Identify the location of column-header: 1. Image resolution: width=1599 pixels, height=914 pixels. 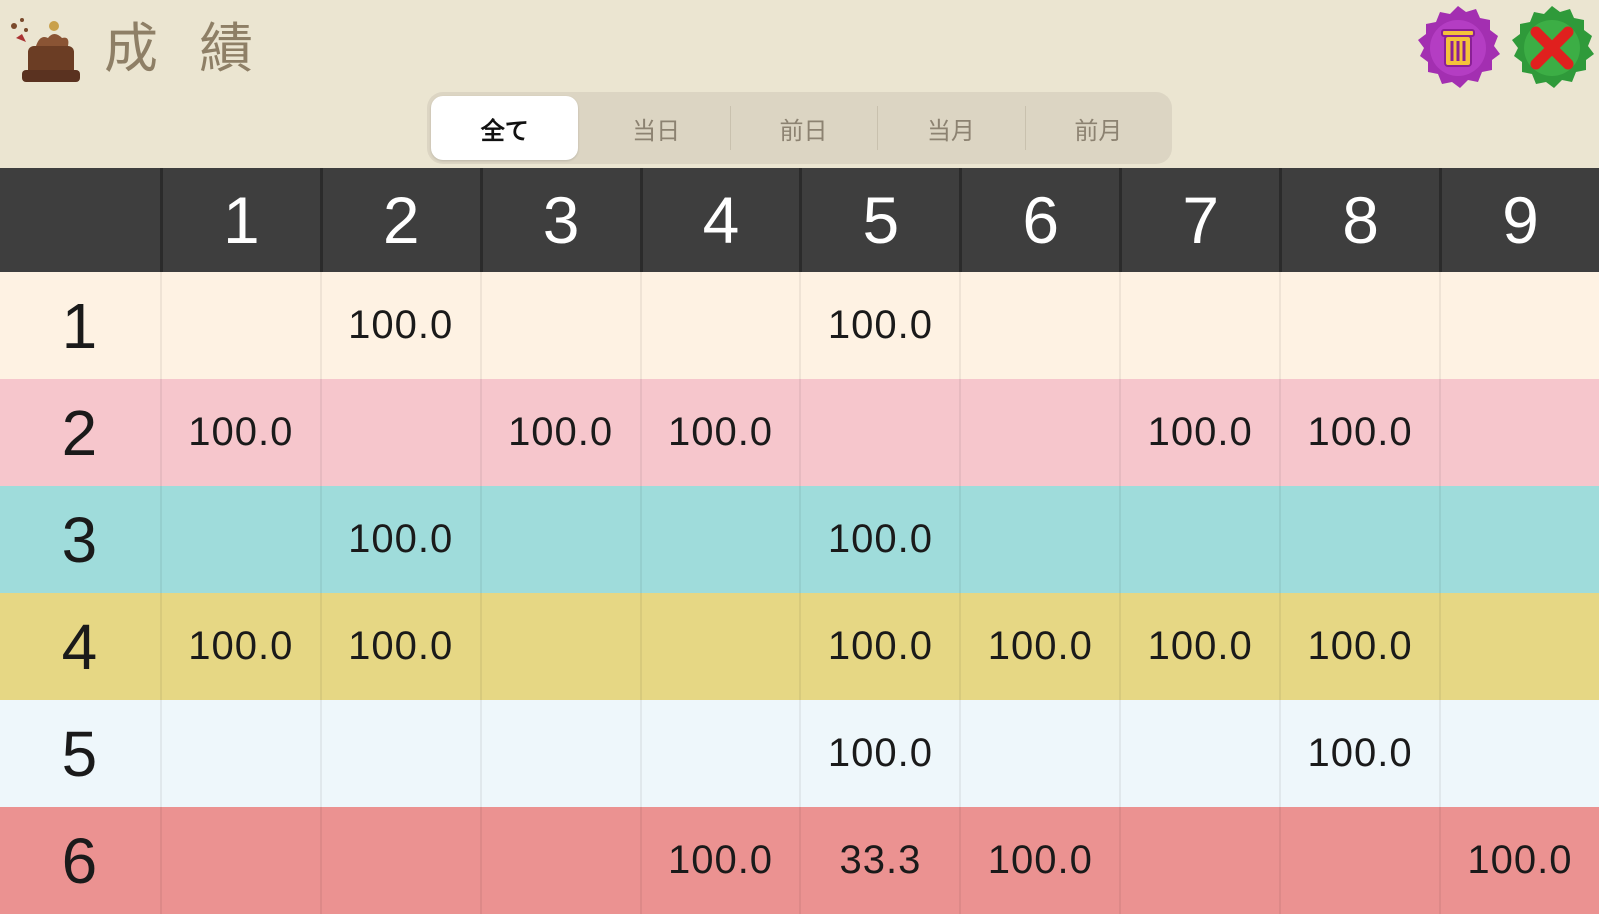
(239, 220).